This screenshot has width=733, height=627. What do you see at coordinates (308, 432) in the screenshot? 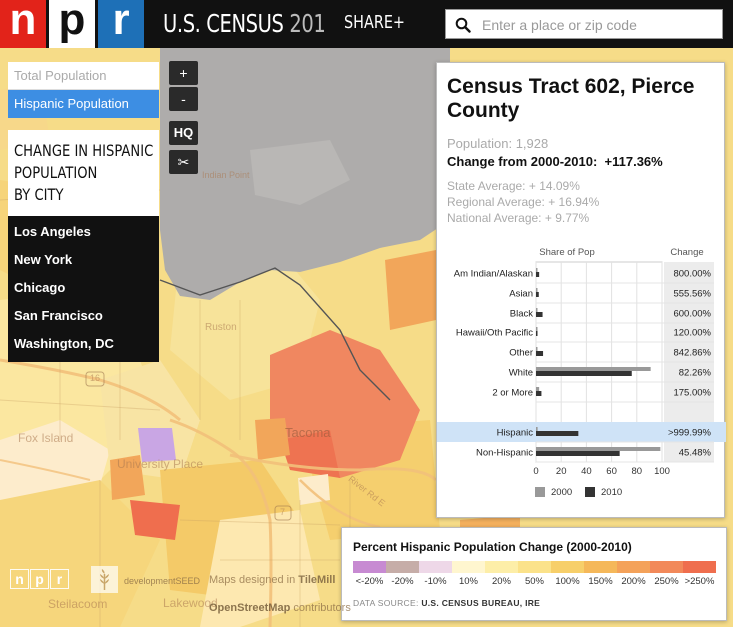
I see `map-label-tacoma: Tacoma` at bounding box center [308, 432].